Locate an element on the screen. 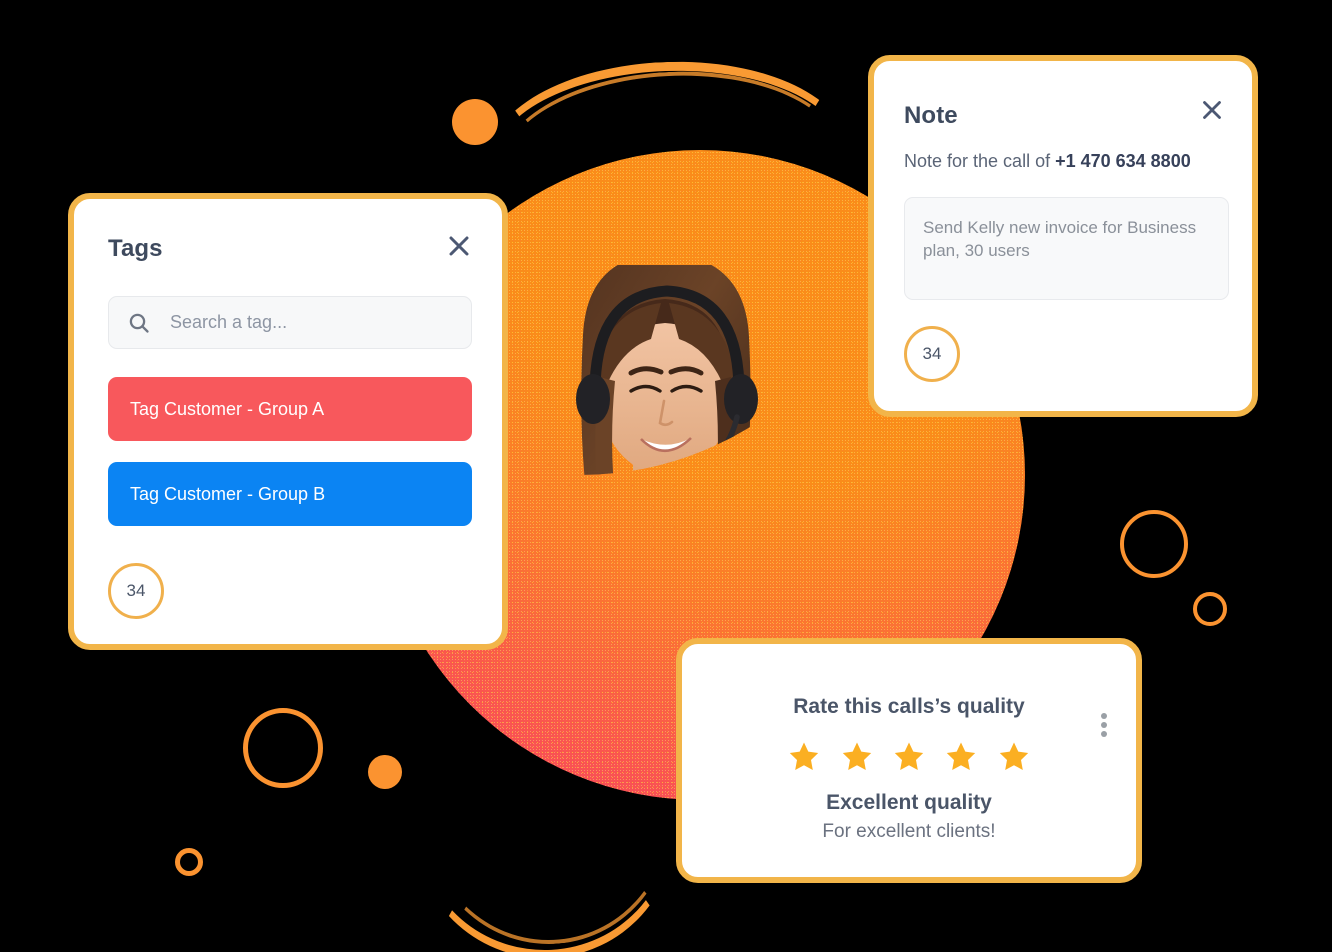  star-rating is located at coordinates (909, 756).